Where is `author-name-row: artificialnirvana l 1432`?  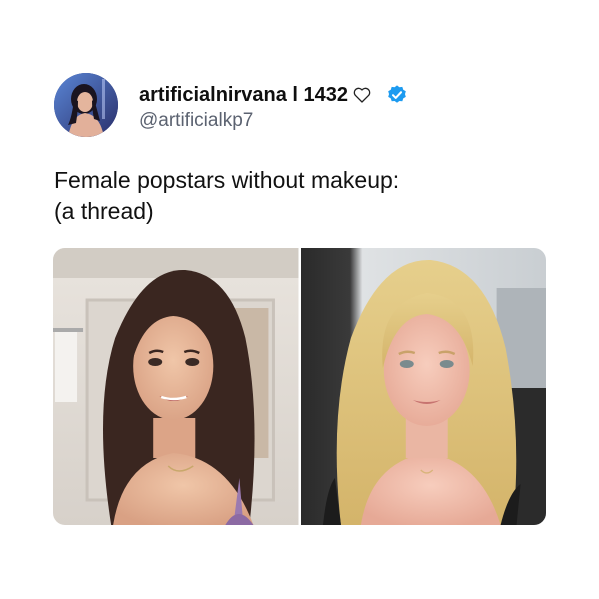
author-name-row: artificialnirvana l 1432 is located at coordinates (273, 95).